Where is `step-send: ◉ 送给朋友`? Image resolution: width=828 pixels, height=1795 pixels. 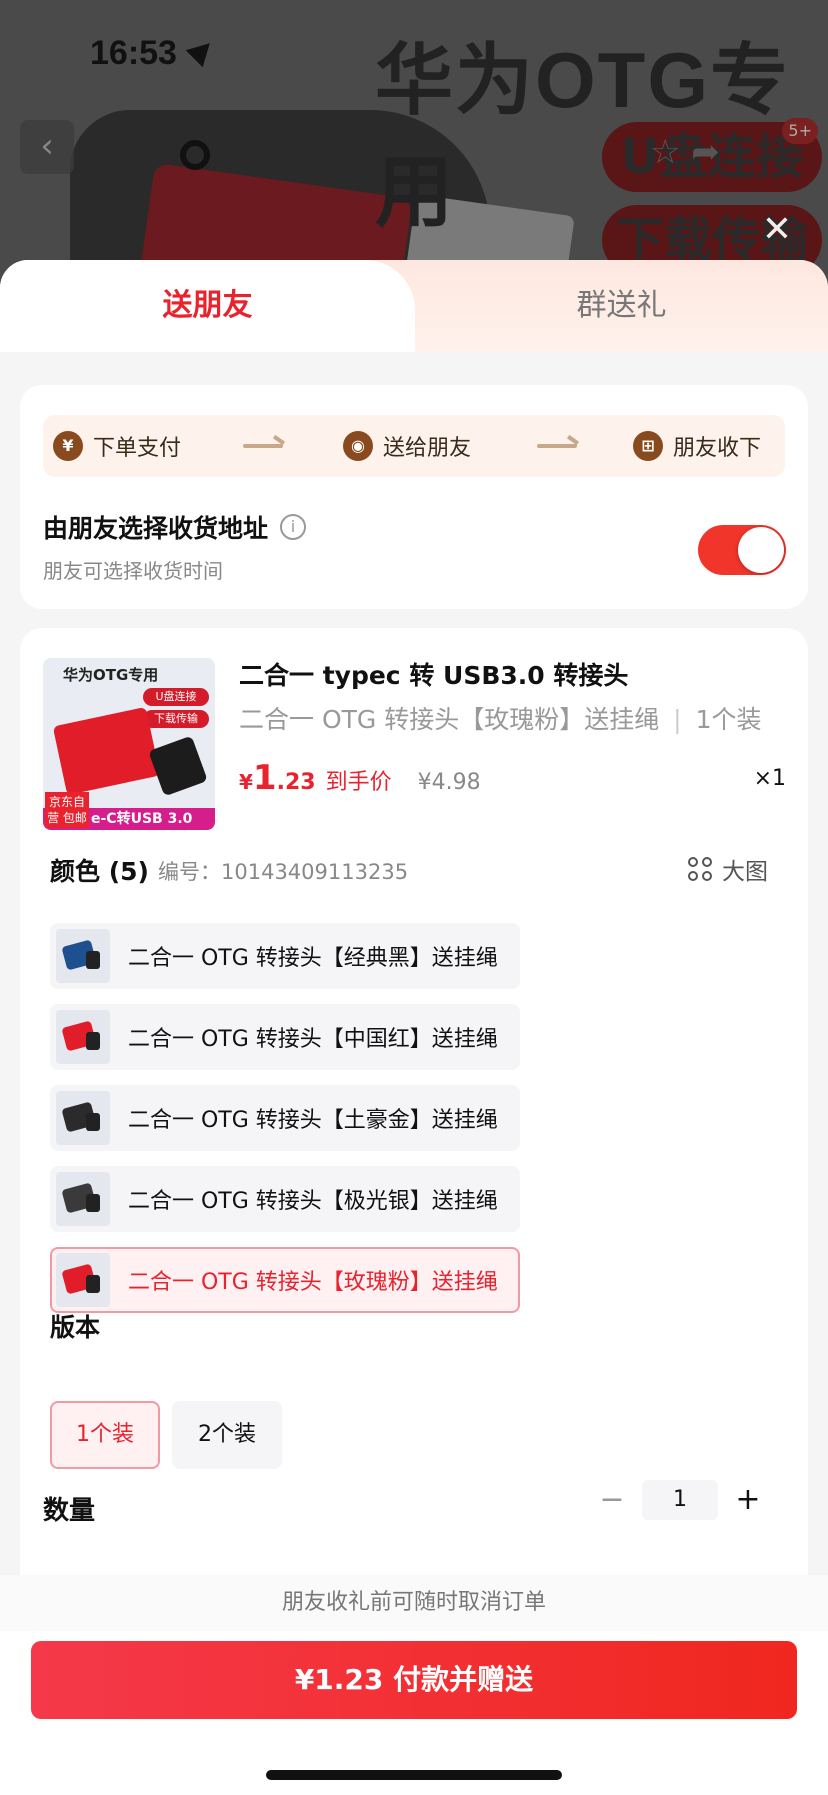 step-send: ◉ 送给朋友 is located at coordinates (407, 446).